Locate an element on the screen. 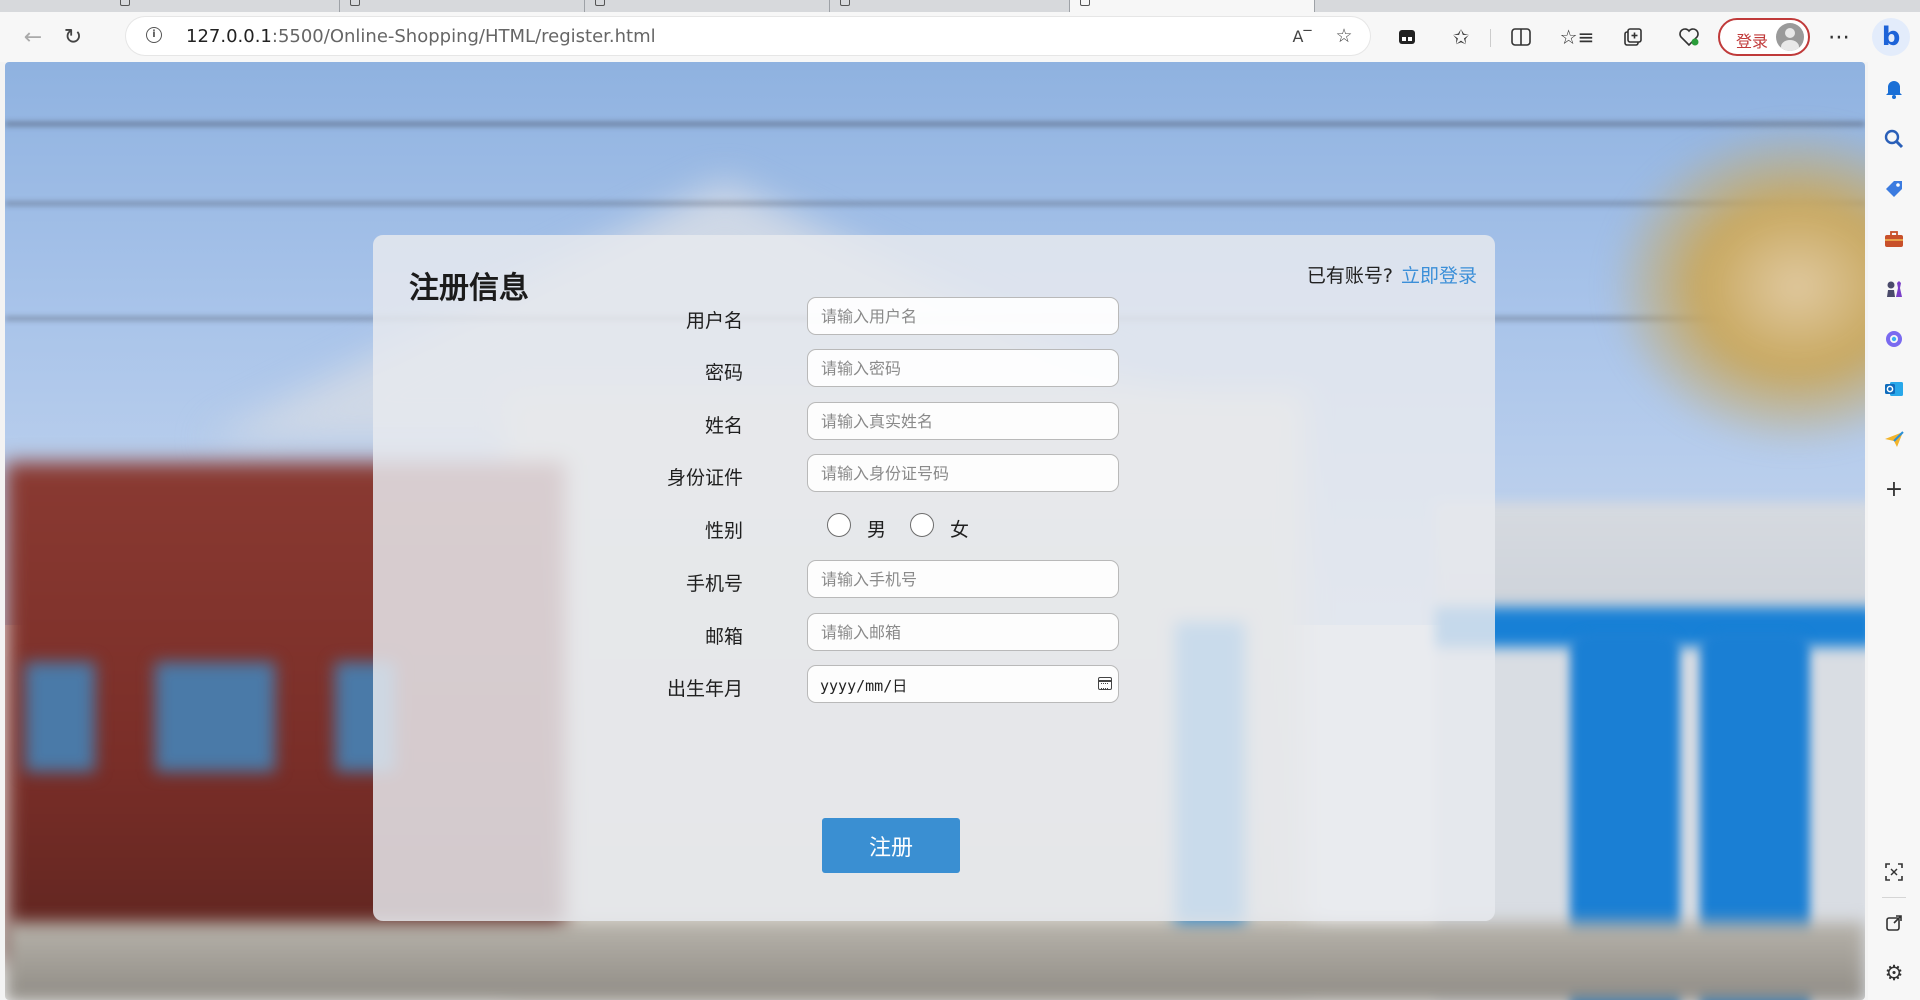 This screenshot has width=1920, height=1000. calendar-icon is located at coordinates (1105, 683).